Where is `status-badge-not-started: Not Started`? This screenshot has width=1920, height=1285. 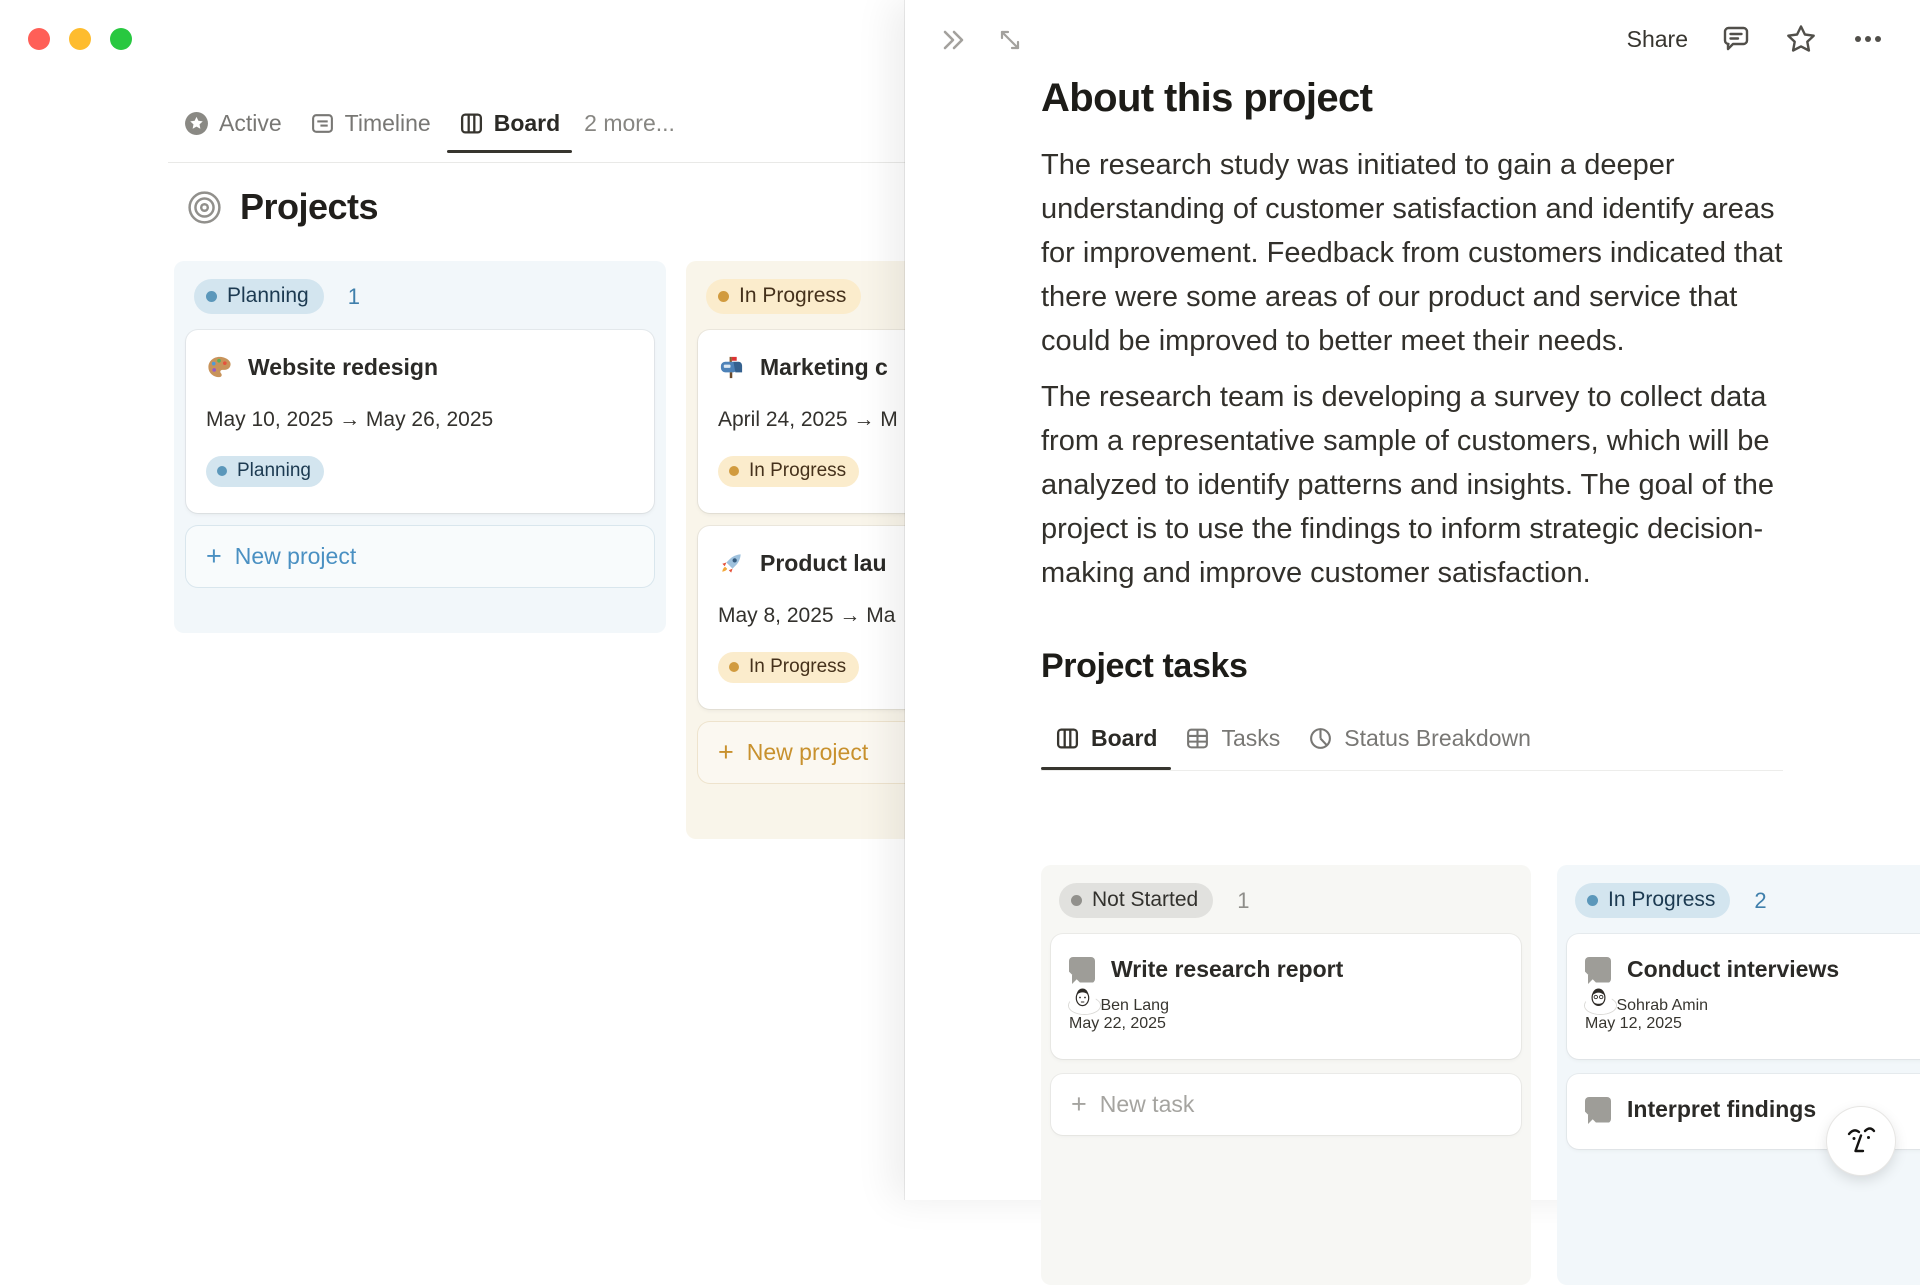
status-badge-not-started: Not Started is located at coordinates (1136, 900).